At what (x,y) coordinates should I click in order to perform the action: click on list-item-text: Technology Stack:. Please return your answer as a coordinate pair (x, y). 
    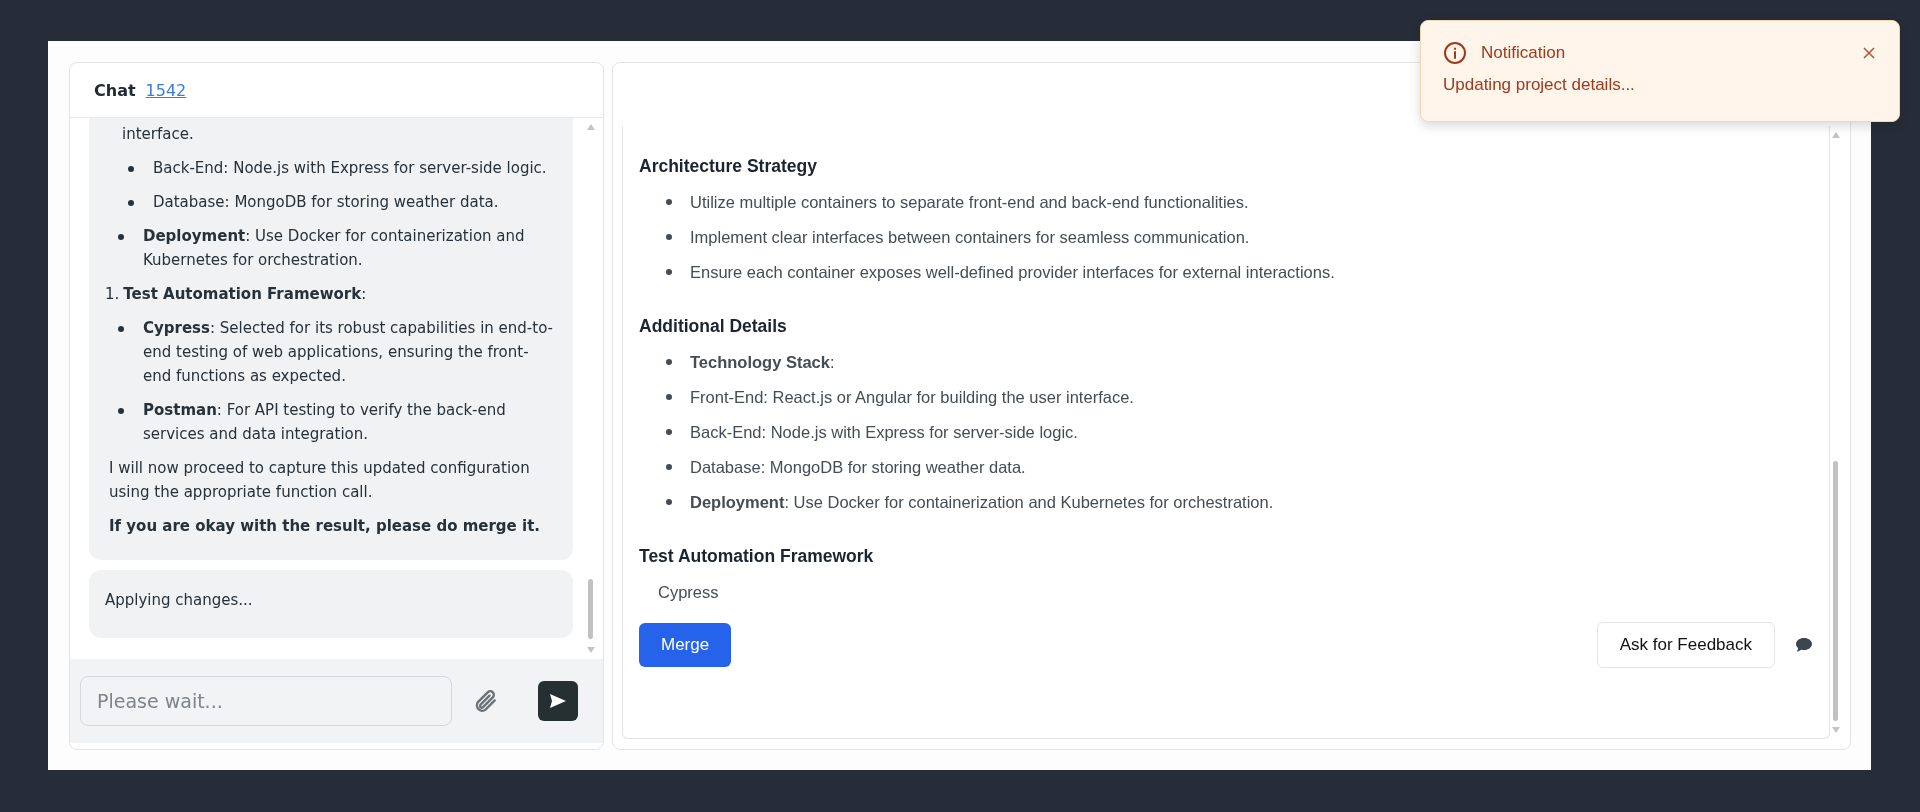
    Looking at the image, I should click on (762, 362).